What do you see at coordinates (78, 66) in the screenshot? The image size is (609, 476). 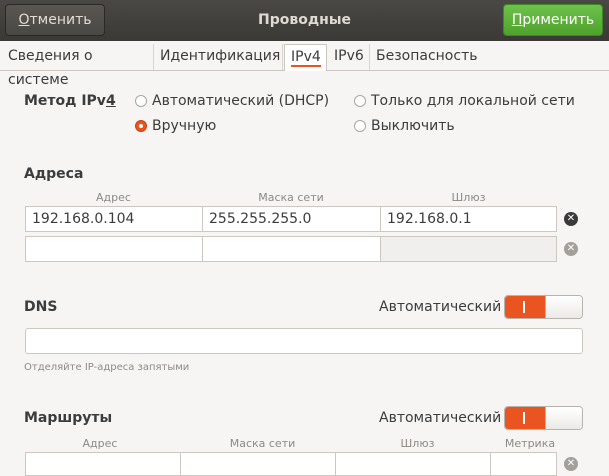 I see `tab-details: Сведения о системе` at bounding box center [78, 66].